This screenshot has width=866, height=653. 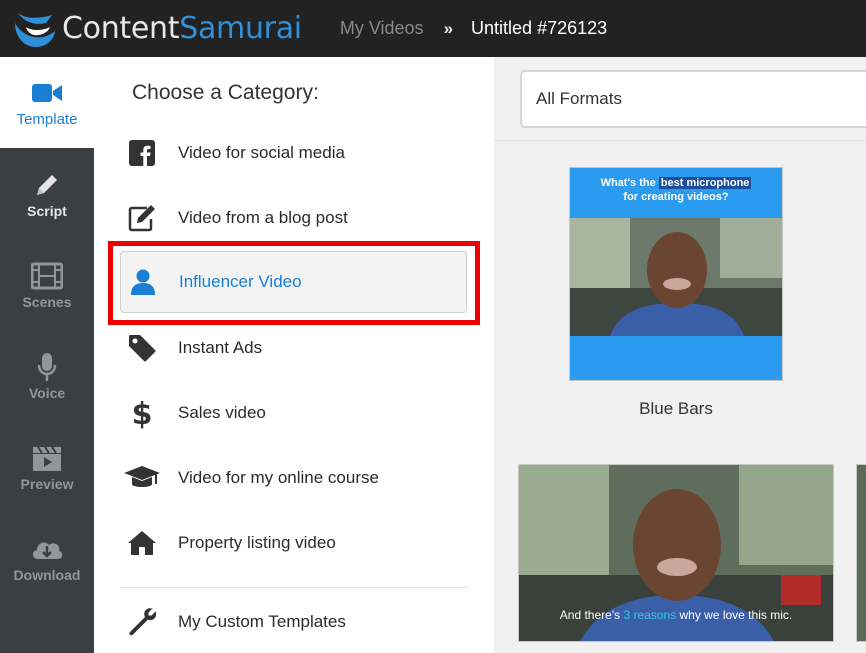 What do you see at coordinates (143, 622) in the screenshot?
I see `wrench-icon` at bounding box center [143, 622].